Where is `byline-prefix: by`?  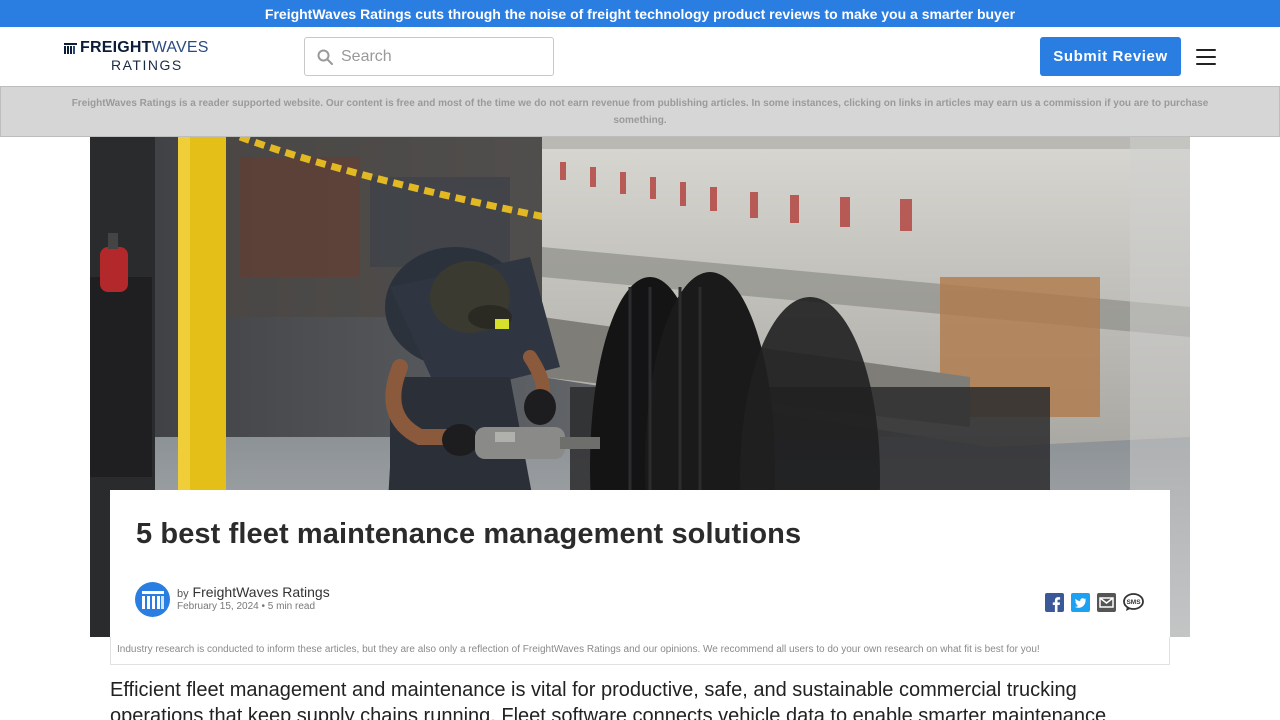 byline-prefix: by is located at coordinates (183, 594).